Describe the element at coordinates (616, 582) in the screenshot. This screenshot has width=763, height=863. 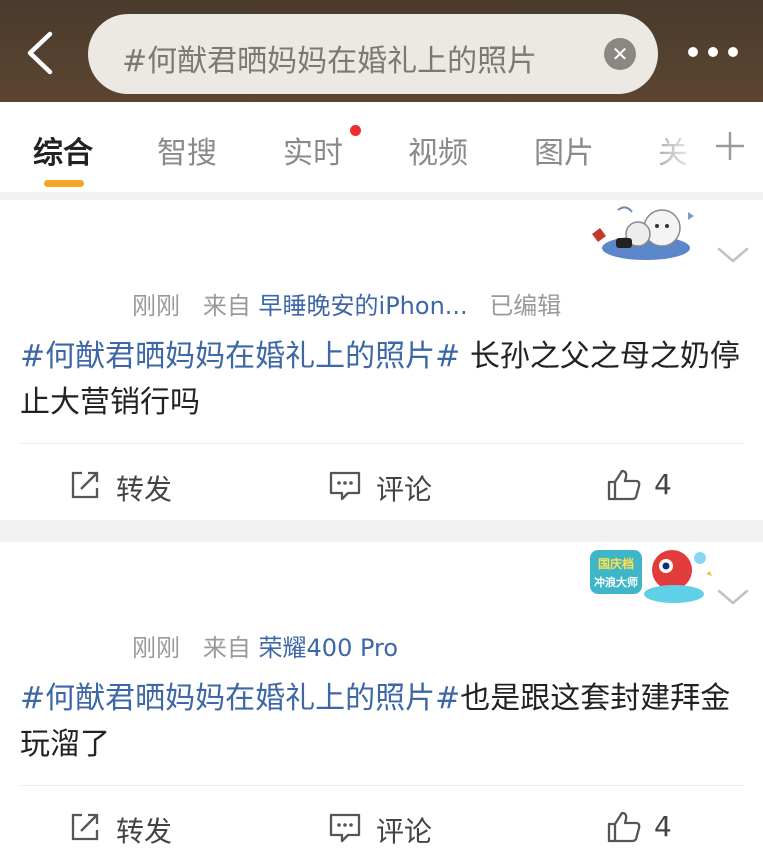
I see `svg-text: 冲浪大师` at that location.